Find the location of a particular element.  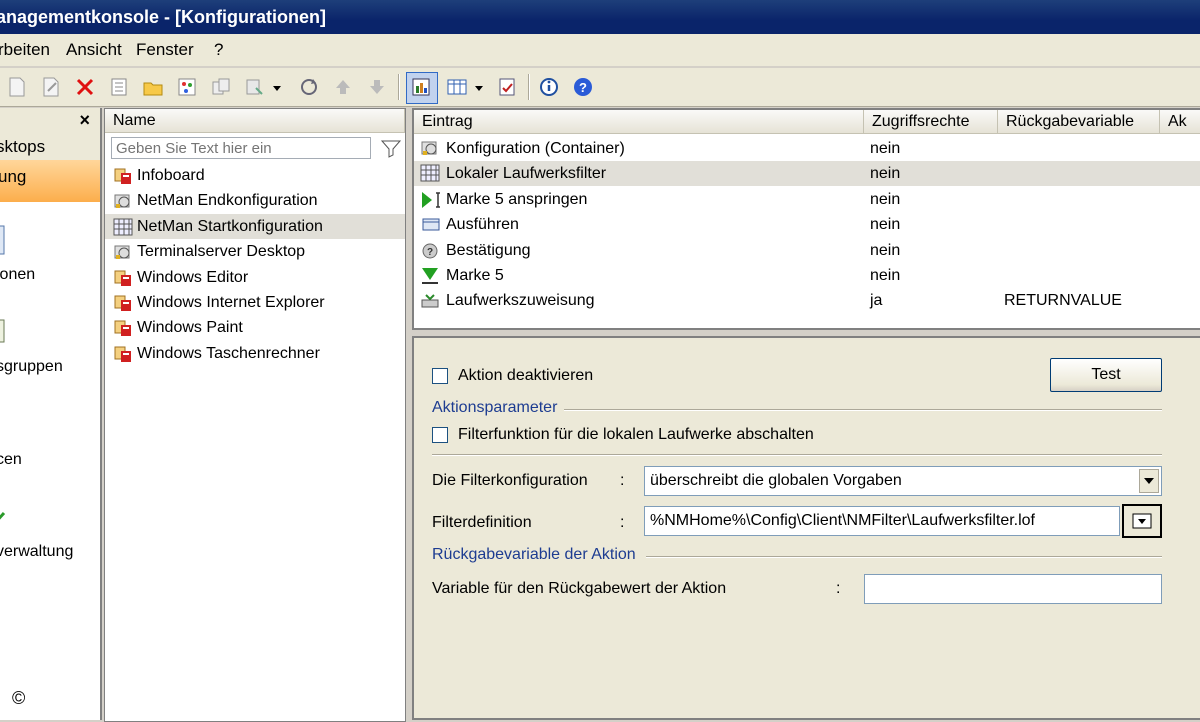

edit-icon is located at coordinates (51, 87).